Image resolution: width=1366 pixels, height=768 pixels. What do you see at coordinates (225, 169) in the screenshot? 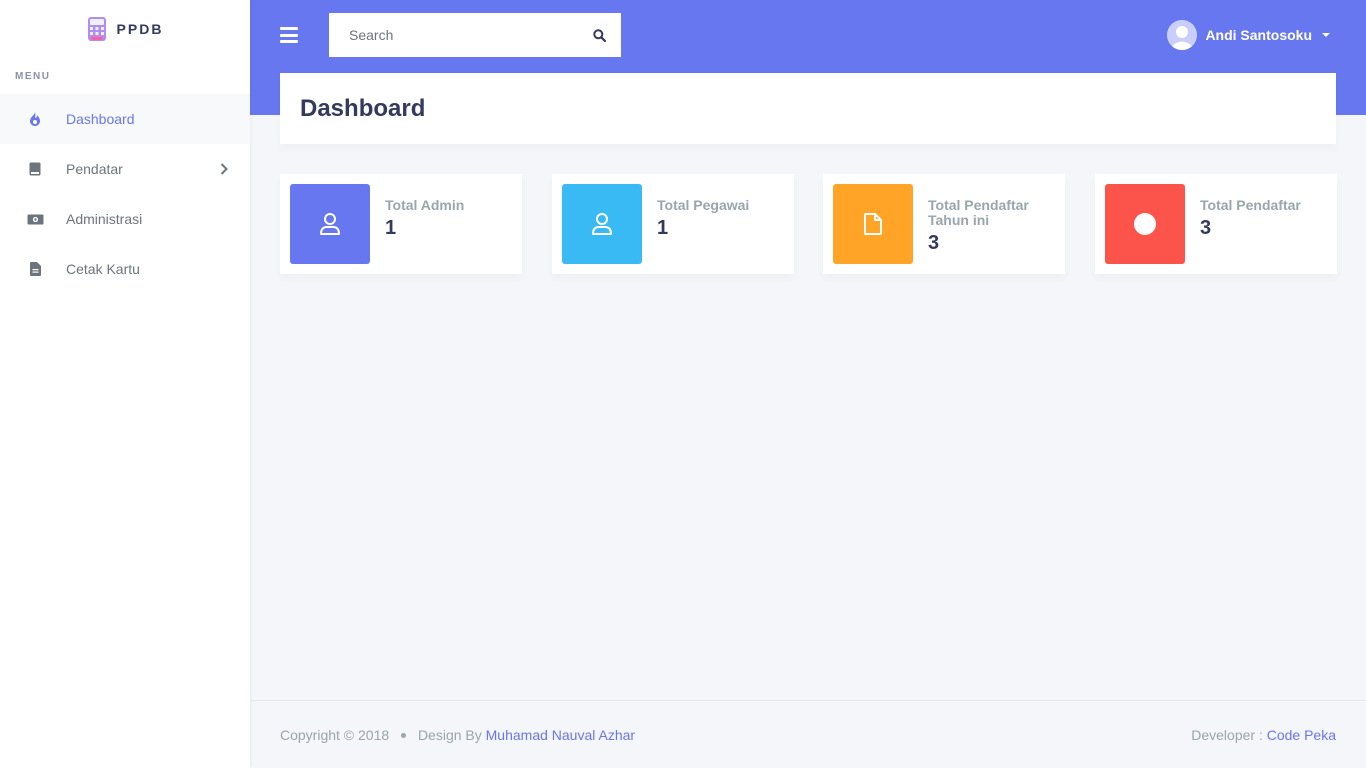
I see `chevron-right-icon` at bounding box center [225, 169].